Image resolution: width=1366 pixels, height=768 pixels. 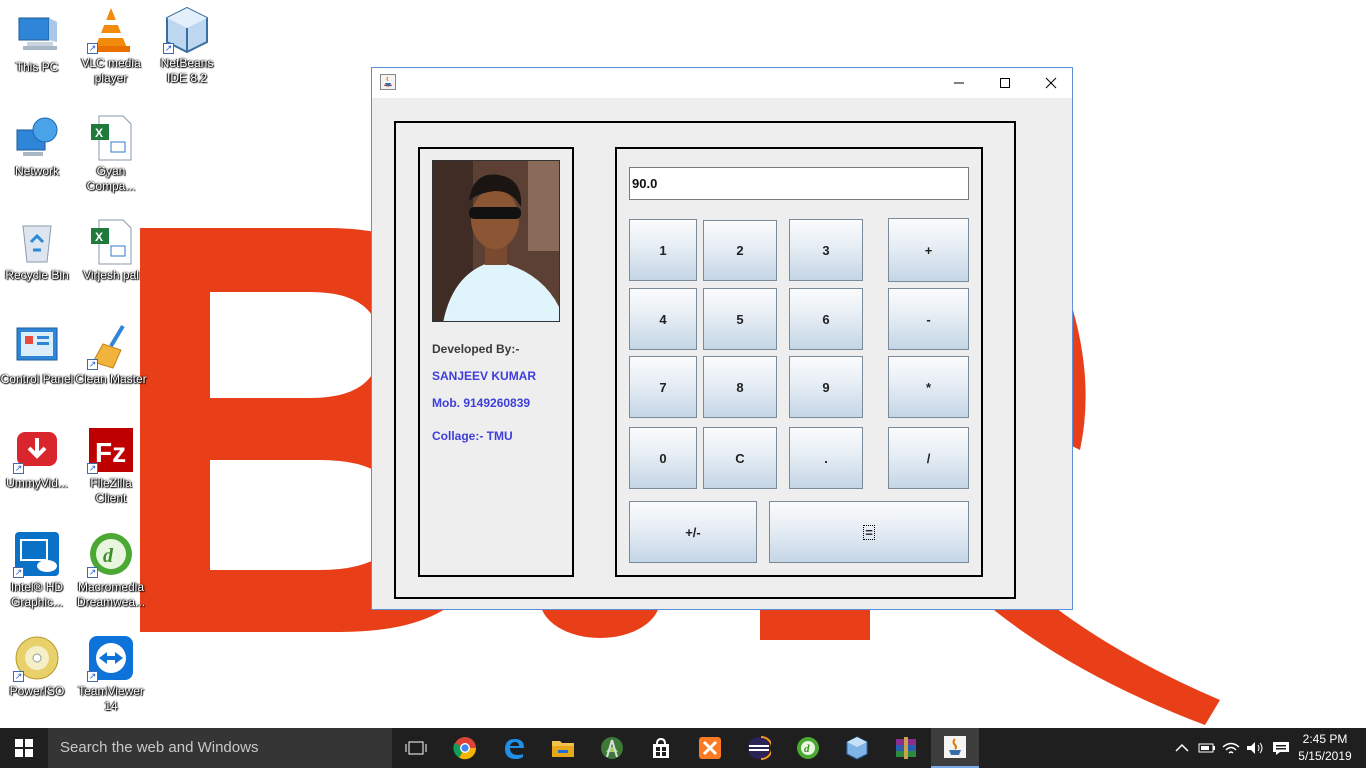 I want to click on file-explorer-icon, so click(x=563, y=749).